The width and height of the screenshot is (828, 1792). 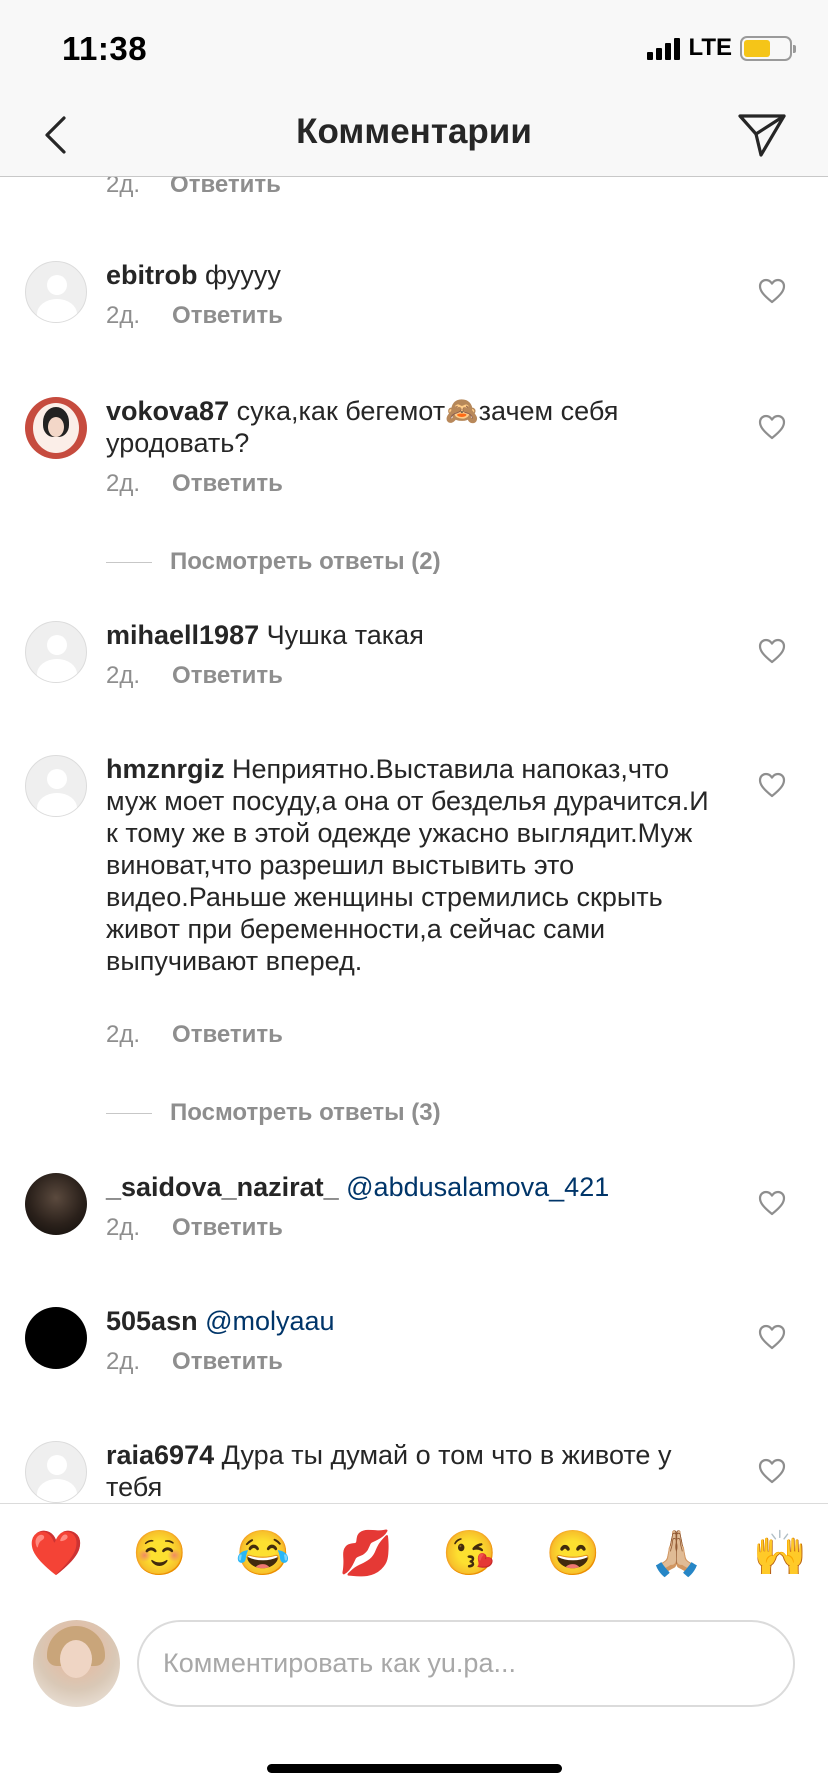 I want to click on emoji-smiling: ☺️, so click(x=159, y=1553).